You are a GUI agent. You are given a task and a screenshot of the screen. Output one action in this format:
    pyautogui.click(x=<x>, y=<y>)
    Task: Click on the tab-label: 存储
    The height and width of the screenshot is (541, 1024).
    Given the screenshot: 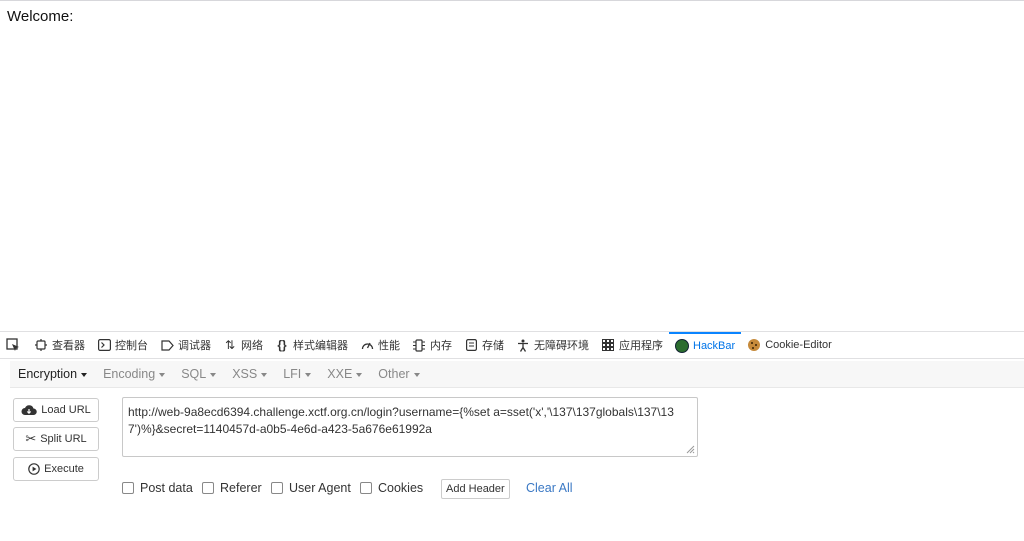 What is the action you would take?
    pyautogui.click(x=493, y=346)
    